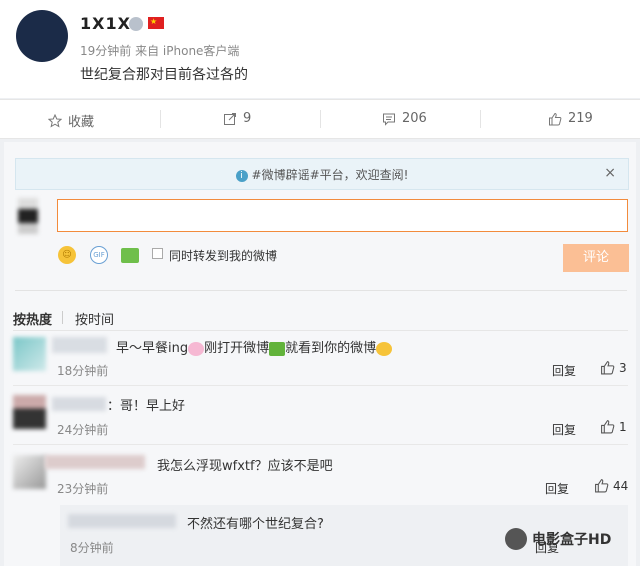 This screenshot has width=640, height=566. I want to click on leaf-emoji-icon, so click(277, 348).